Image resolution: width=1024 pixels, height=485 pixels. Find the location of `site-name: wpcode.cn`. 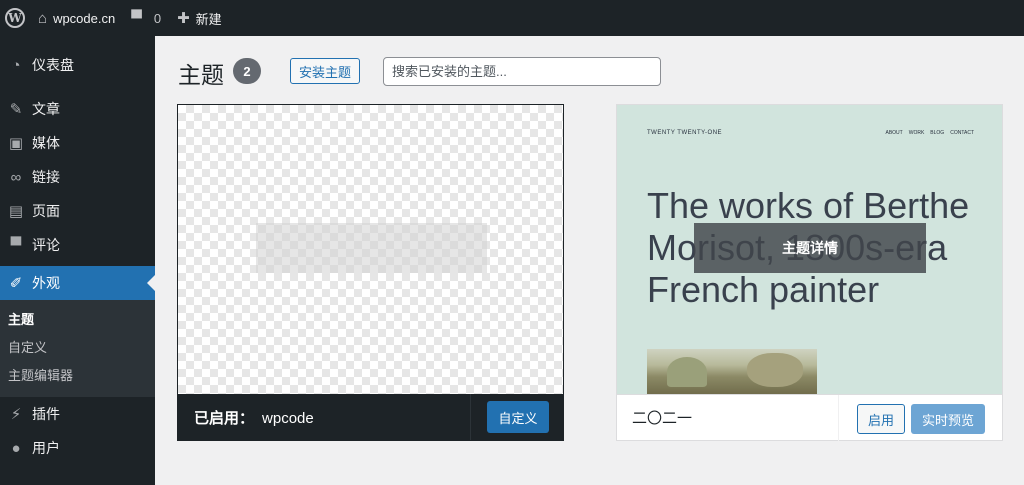

site-name: wpcode.cn is located at coordinates (84, 18).